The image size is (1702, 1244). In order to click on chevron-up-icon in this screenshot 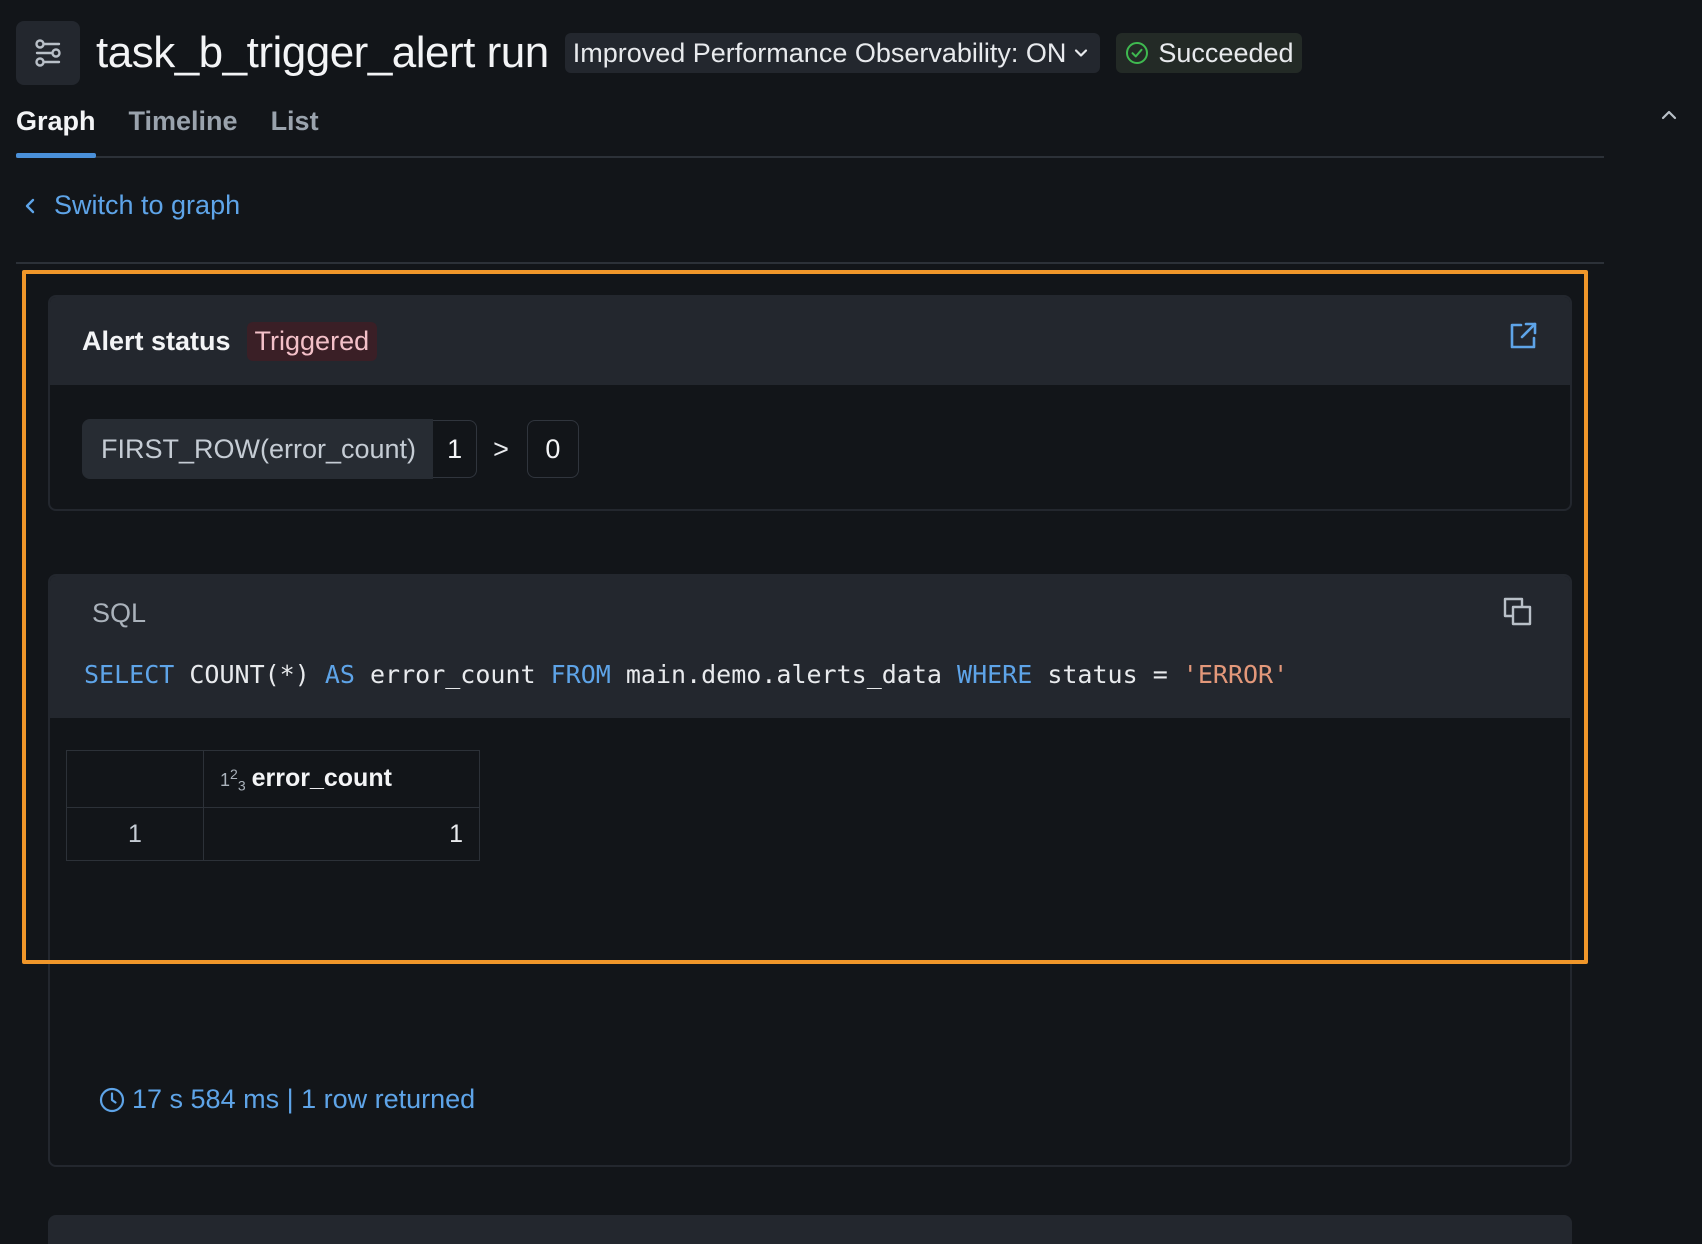, I will do `click(1669, 115)`.